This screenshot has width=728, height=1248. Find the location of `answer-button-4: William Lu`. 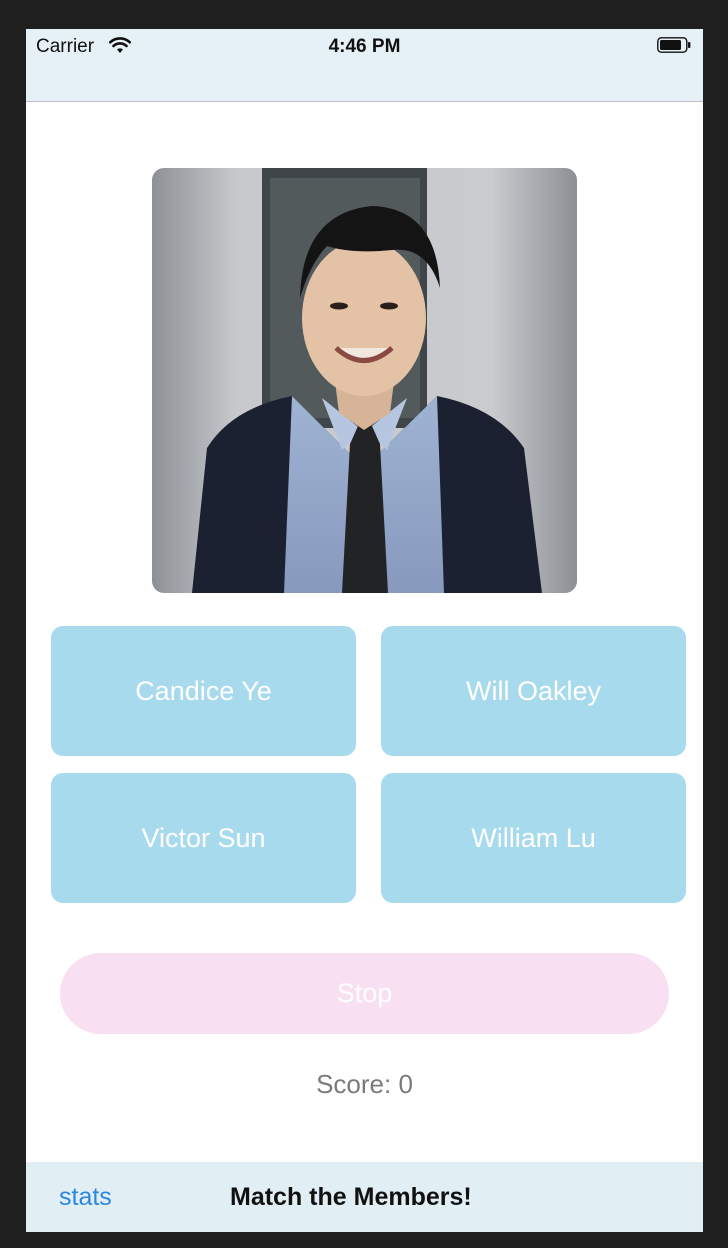

answer-button-4: William Lu is located at coordinates (533, 838).